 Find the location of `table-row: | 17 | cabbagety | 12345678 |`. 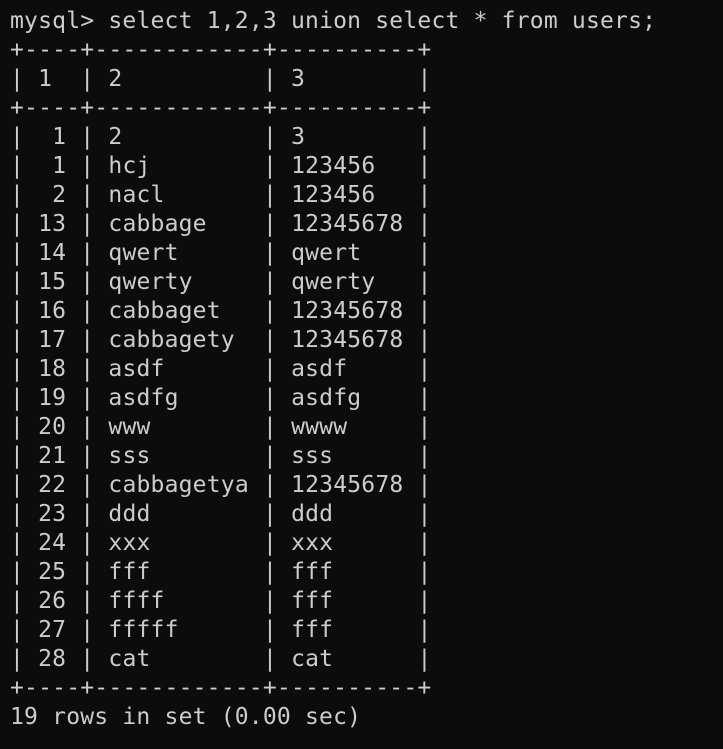

table-row: | 17 | cabbagety | 12345678 | is located at coordinates (221, 340).